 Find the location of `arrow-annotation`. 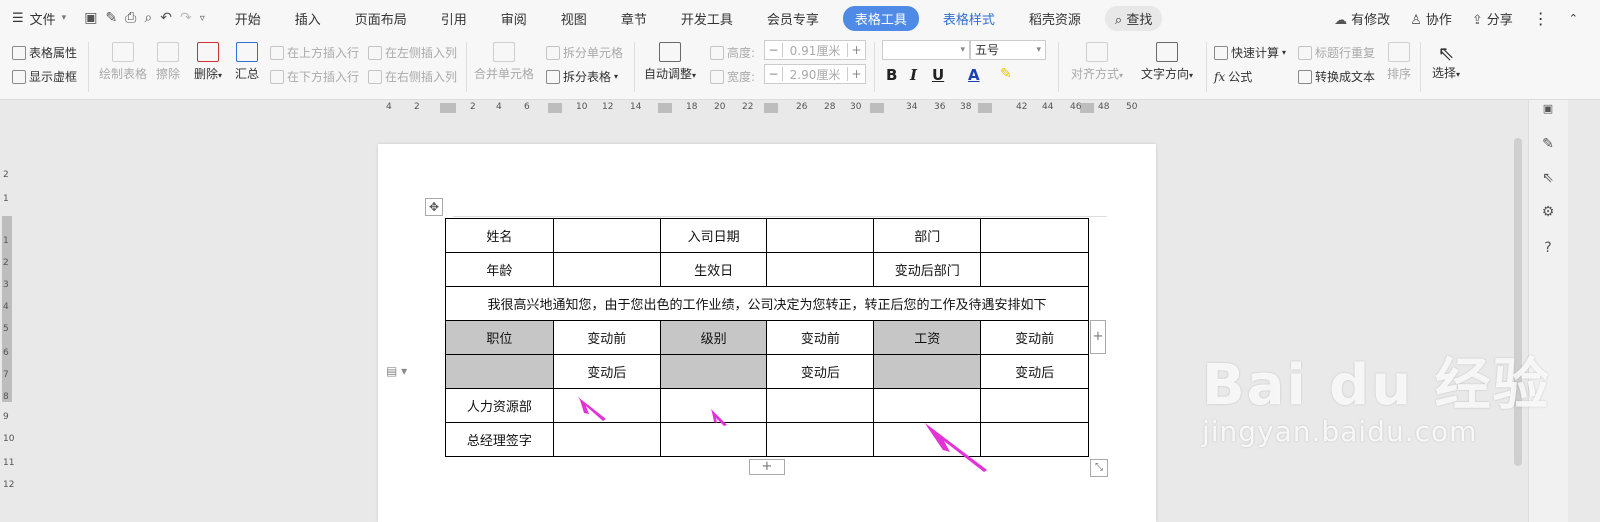

arrow-annotation is located at coordinates (782, 434).